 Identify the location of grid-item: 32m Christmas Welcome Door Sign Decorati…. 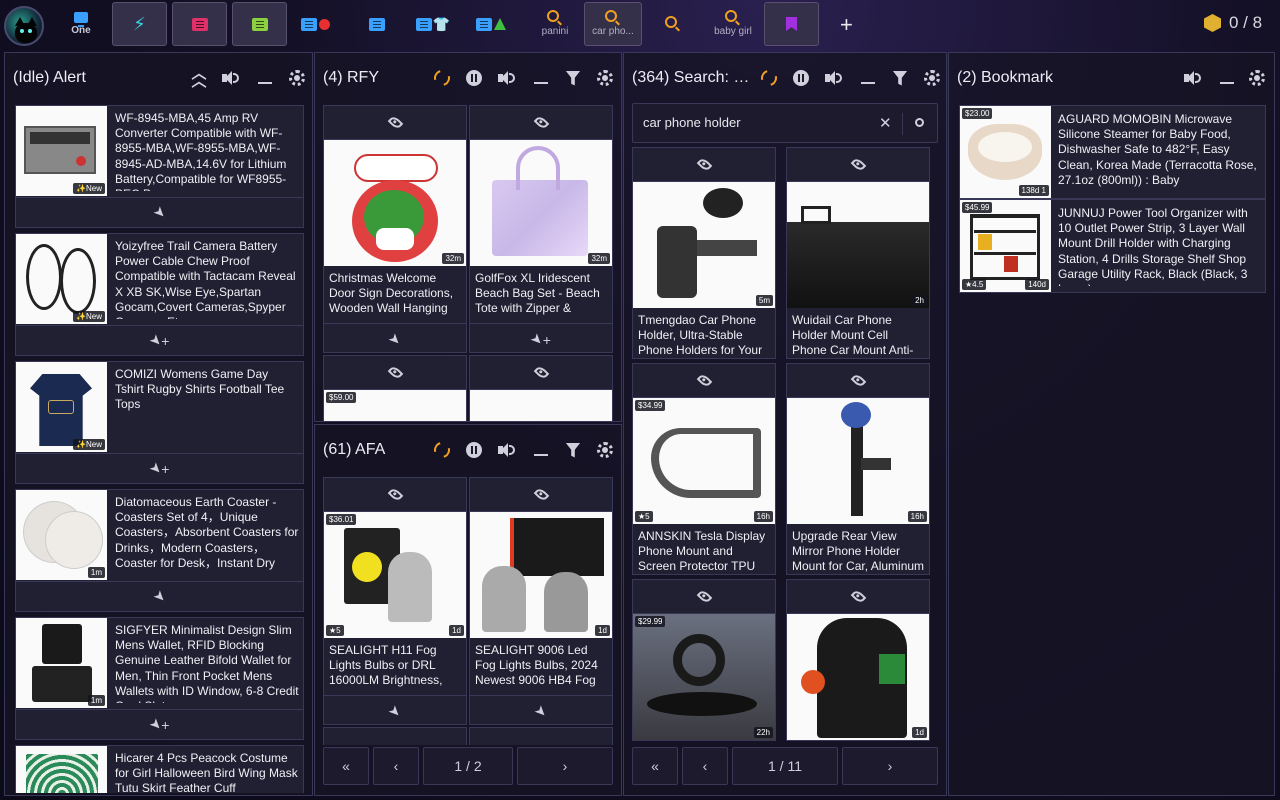
(395, 229).